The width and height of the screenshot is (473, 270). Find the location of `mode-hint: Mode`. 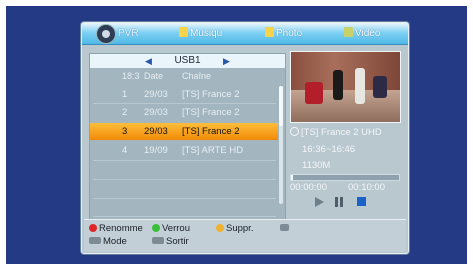

mode-hint: Mode is located at coordinates (108, 242).